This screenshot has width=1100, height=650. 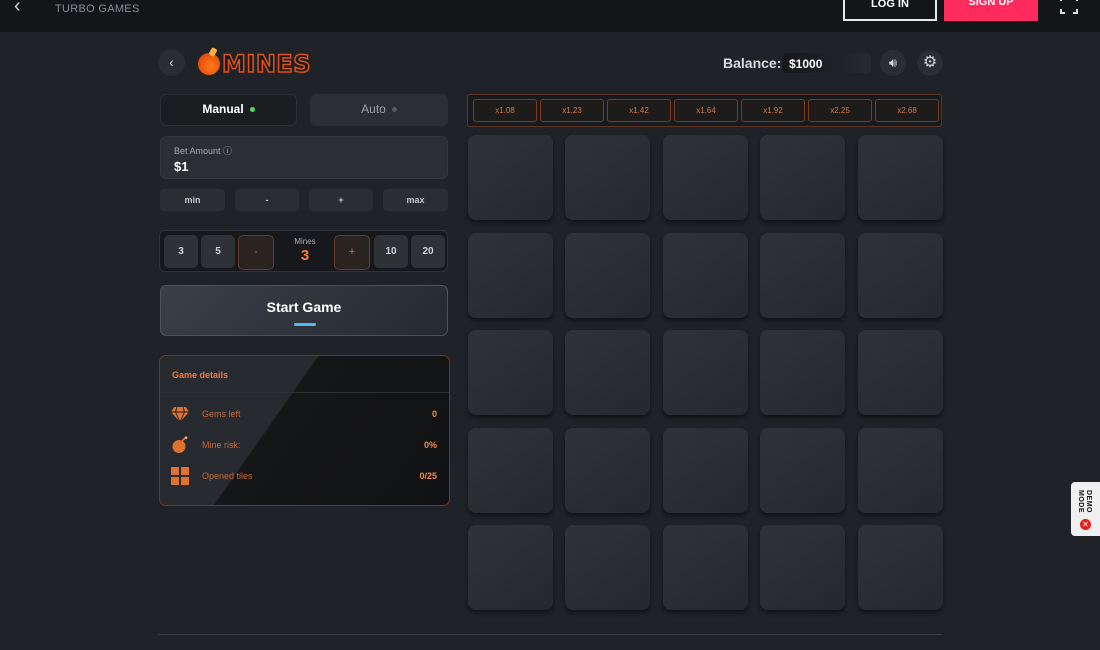 I want to click on mines-selector: 3 5 - Mines 3 + 10 20, so click(x=303, y=251).